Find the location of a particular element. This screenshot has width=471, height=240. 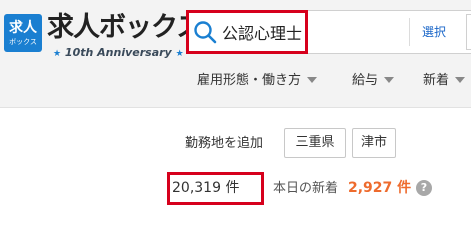

filter-label: 給与 is located at coordinates (365, 80).